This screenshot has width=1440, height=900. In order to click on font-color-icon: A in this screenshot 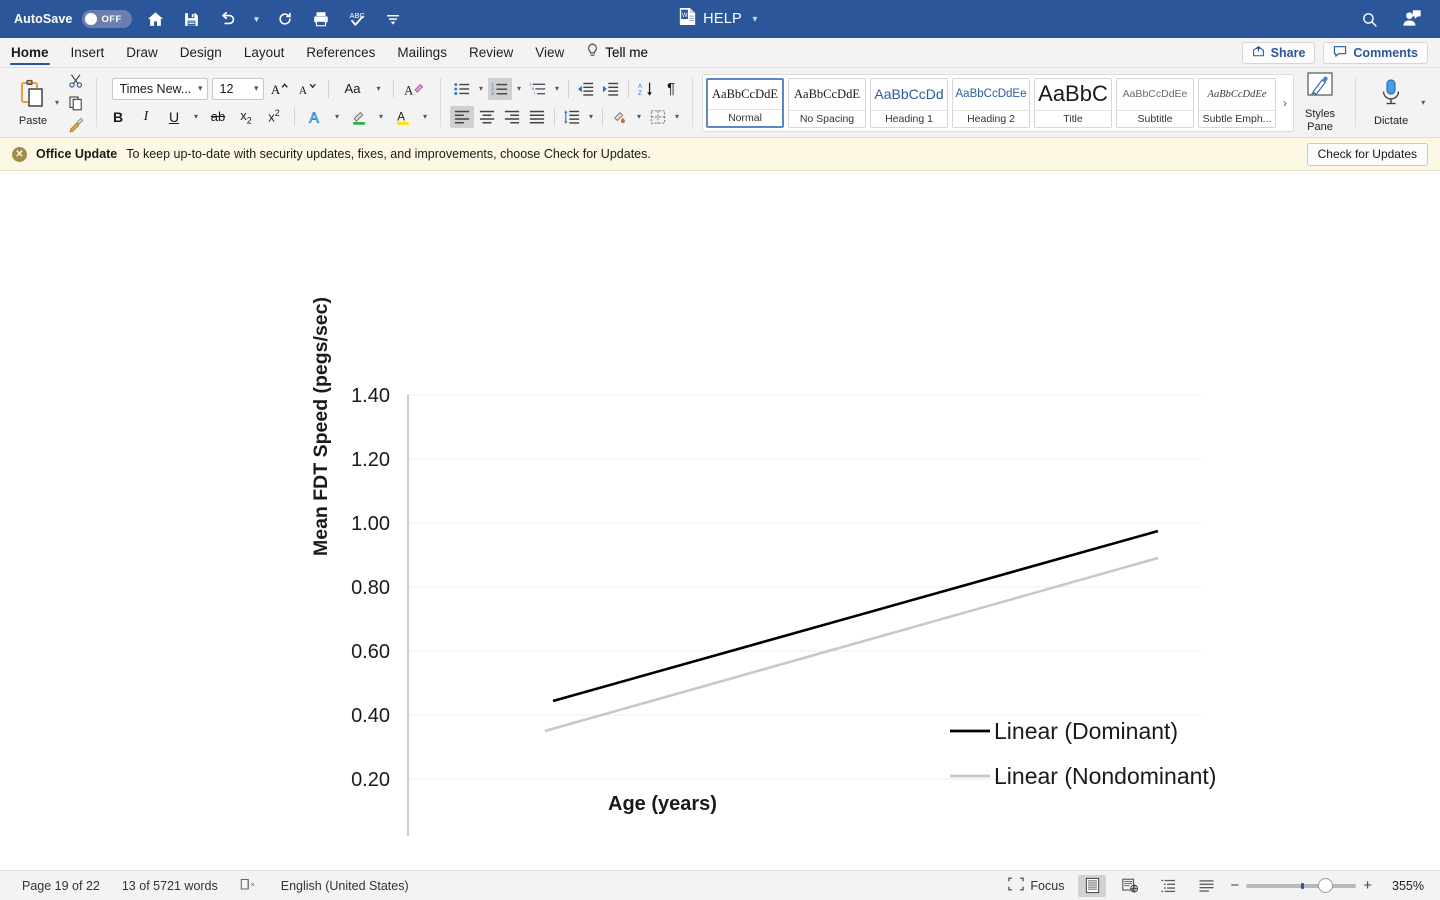, I will do `click(403, 117)`.